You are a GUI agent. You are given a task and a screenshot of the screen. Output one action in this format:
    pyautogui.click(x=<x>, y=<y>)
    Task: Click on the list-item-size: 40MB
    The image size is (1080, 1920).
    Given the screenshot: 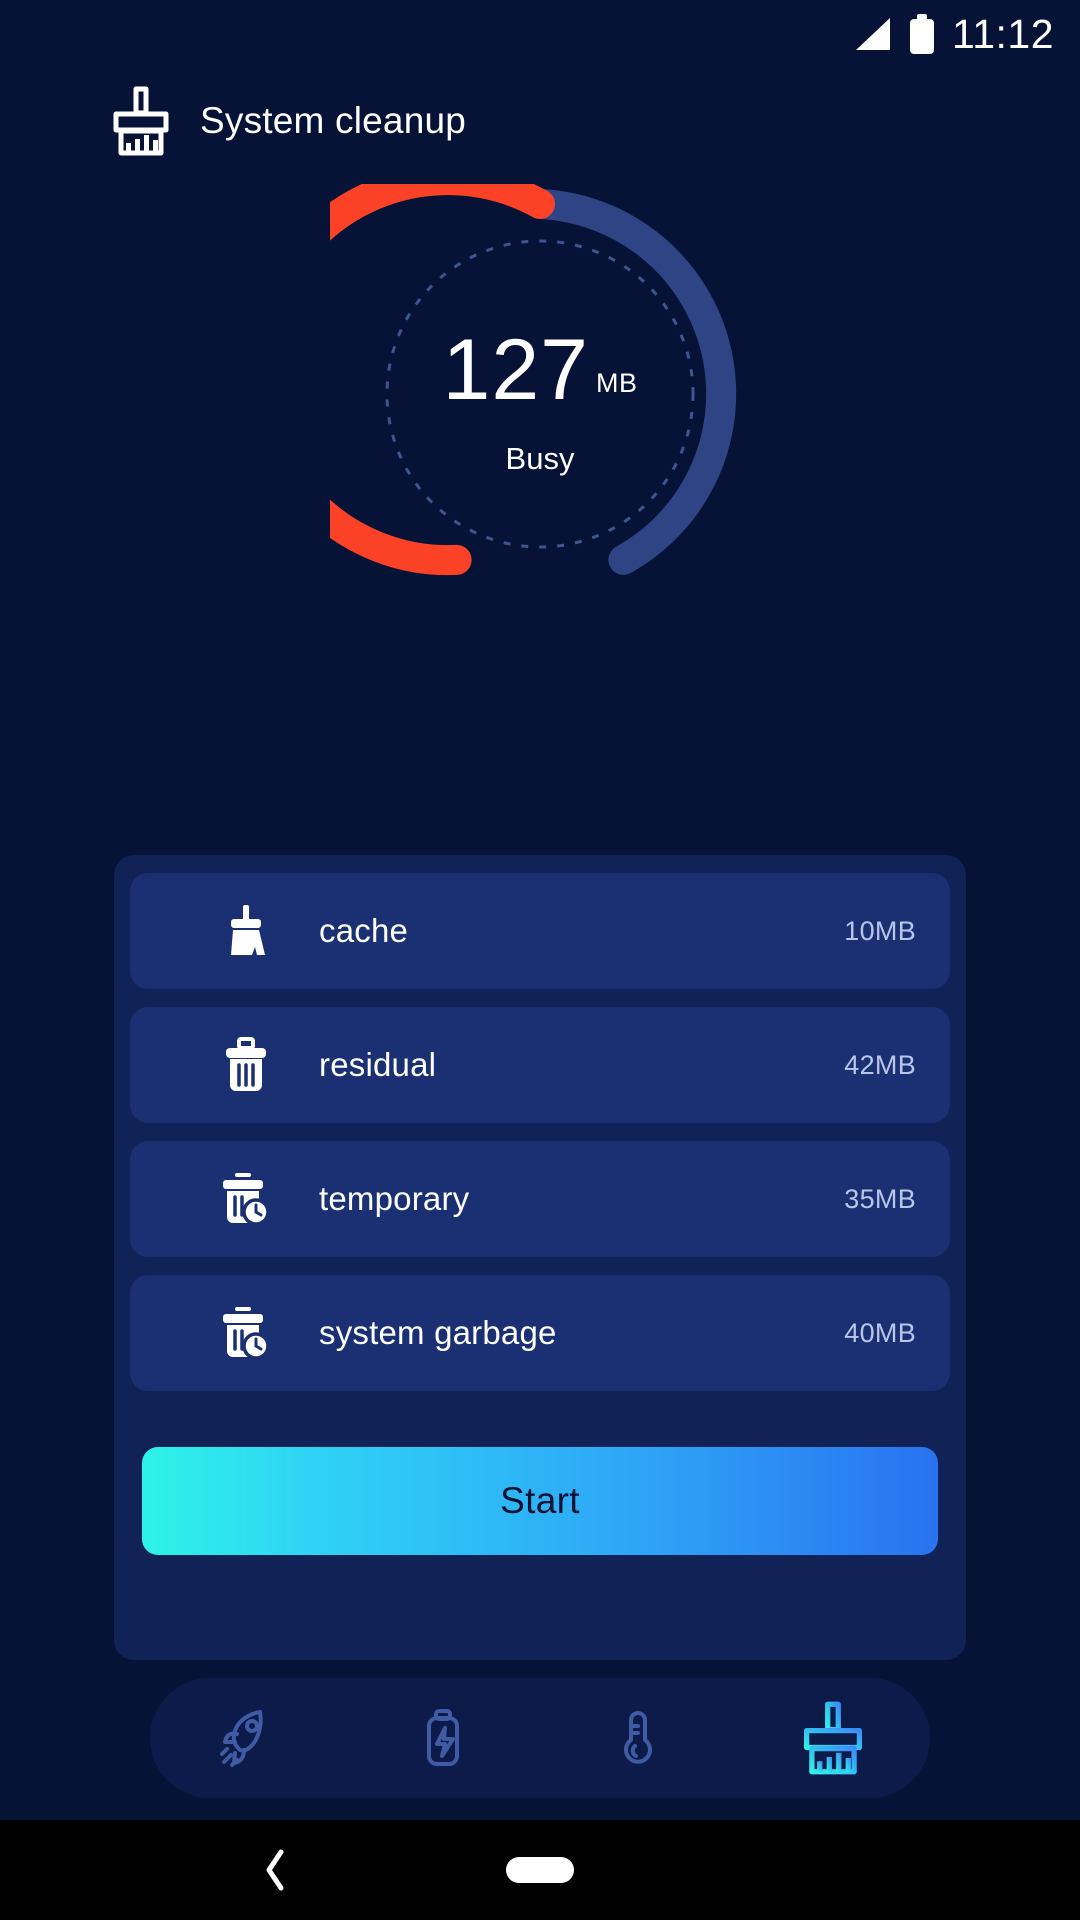 What is the action you would take?
    pyautogui.click(x=880, y=1332)
    